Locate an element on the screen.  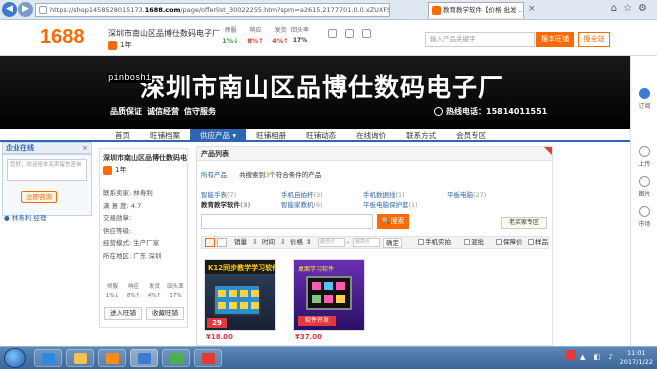
close-icon: × is located at coordinates (85, 148).